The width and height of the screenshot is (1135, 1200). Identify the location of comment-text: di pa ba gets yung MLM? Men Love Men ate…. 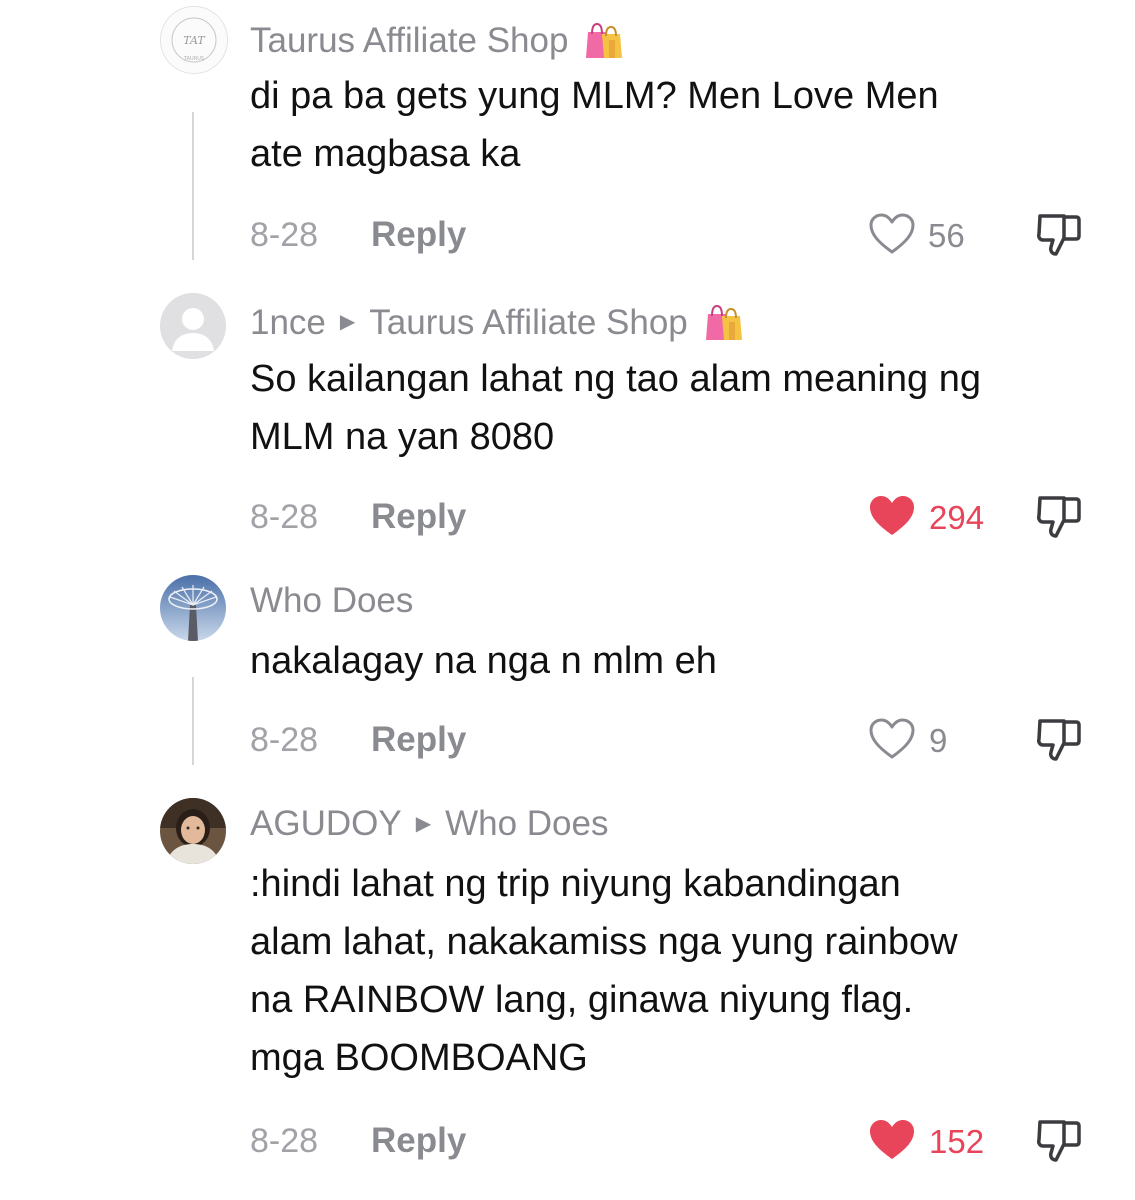
(685, 125).